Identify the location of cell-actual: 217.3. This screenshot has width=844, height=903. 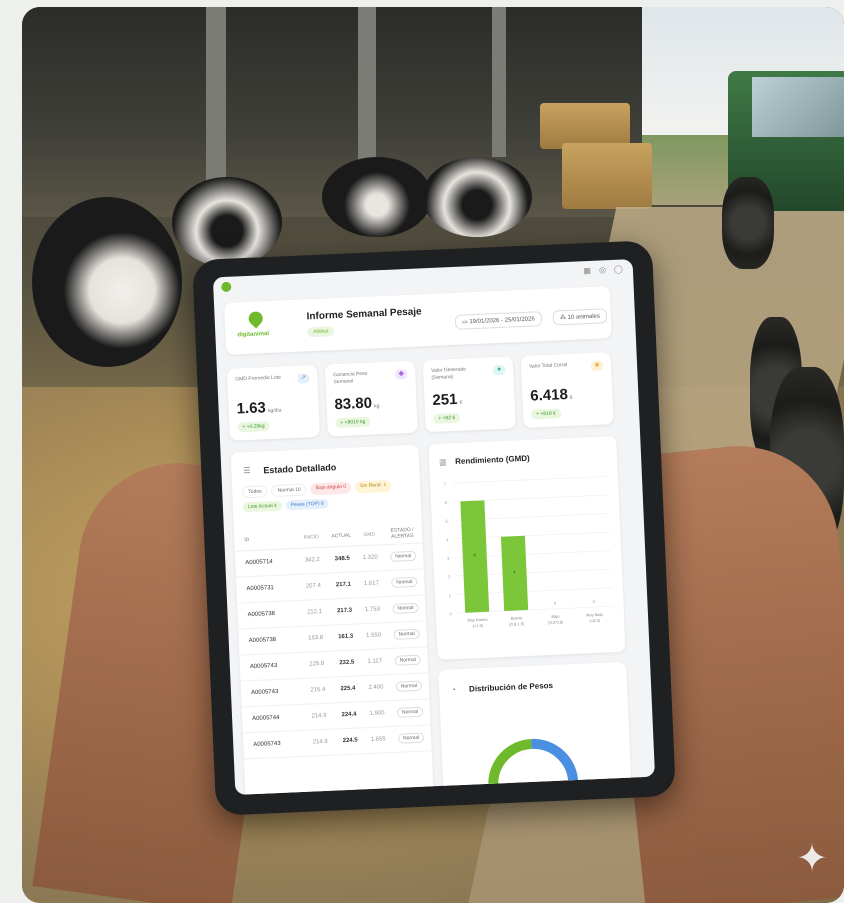
(344, 611).